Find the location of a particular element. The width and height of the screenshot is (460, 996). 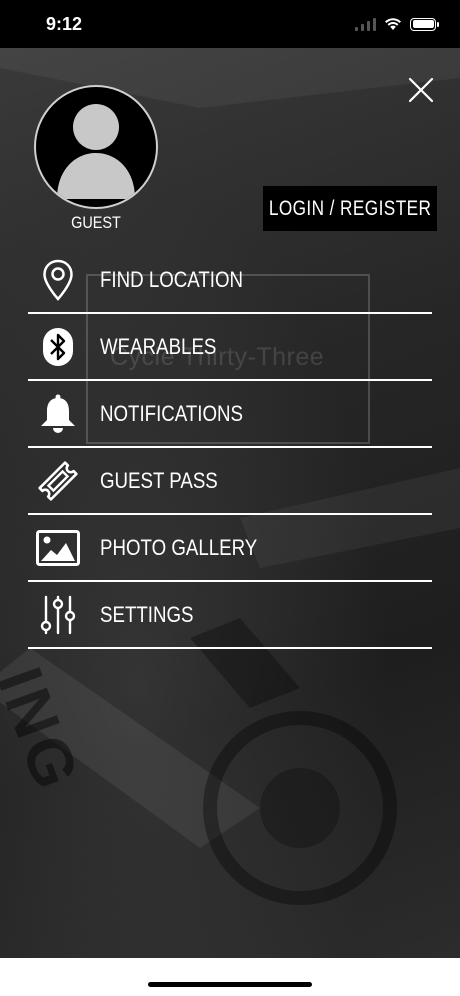

menu-item-settings: SETTINGS is located at coordinates (230, 615).